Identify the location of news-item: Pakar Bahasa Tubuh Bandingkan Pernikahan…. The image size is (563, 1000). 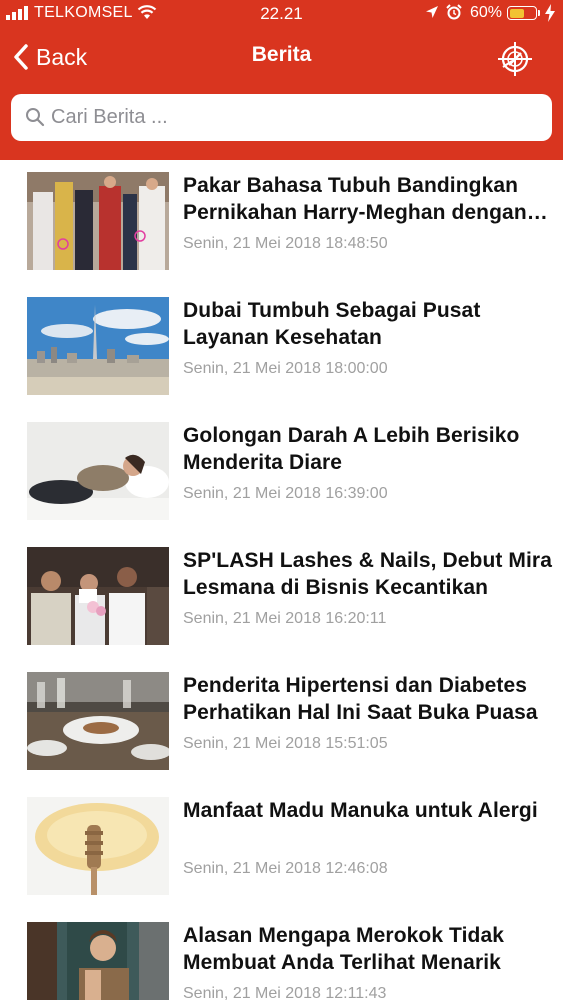
(281, 222).